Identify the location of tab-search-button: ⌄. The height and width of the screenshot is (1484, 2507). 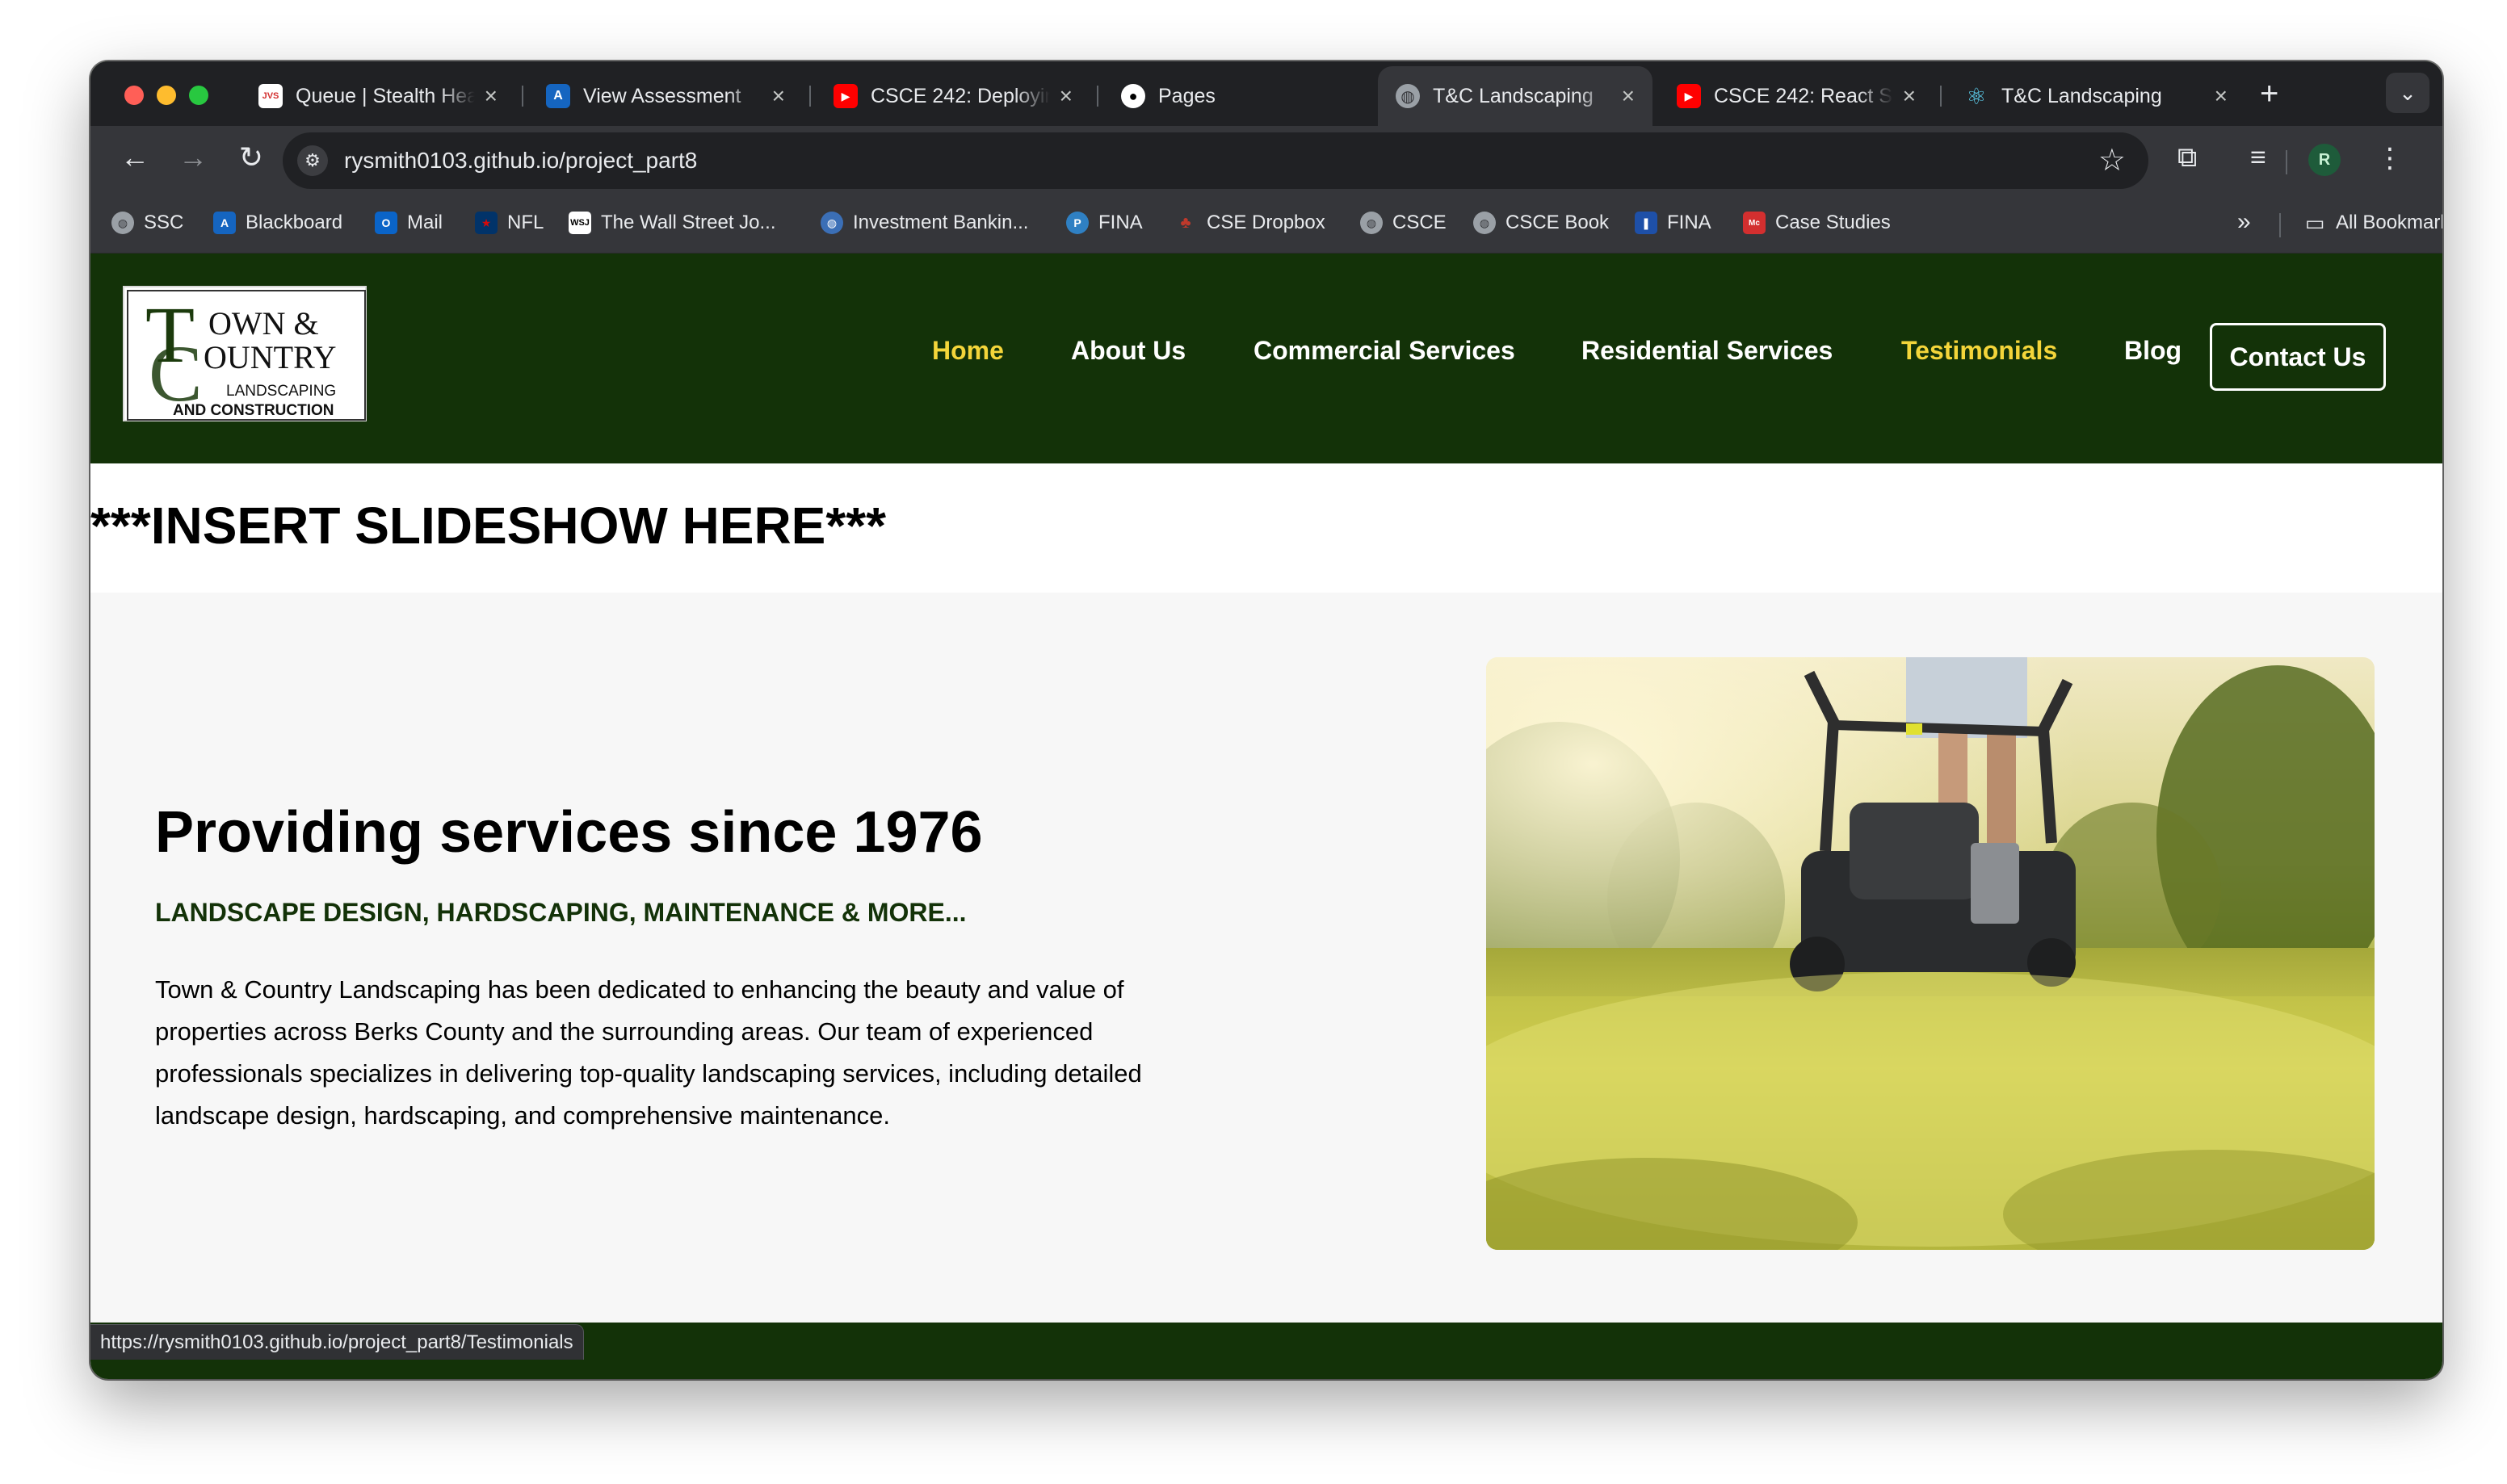
(2407, 93).